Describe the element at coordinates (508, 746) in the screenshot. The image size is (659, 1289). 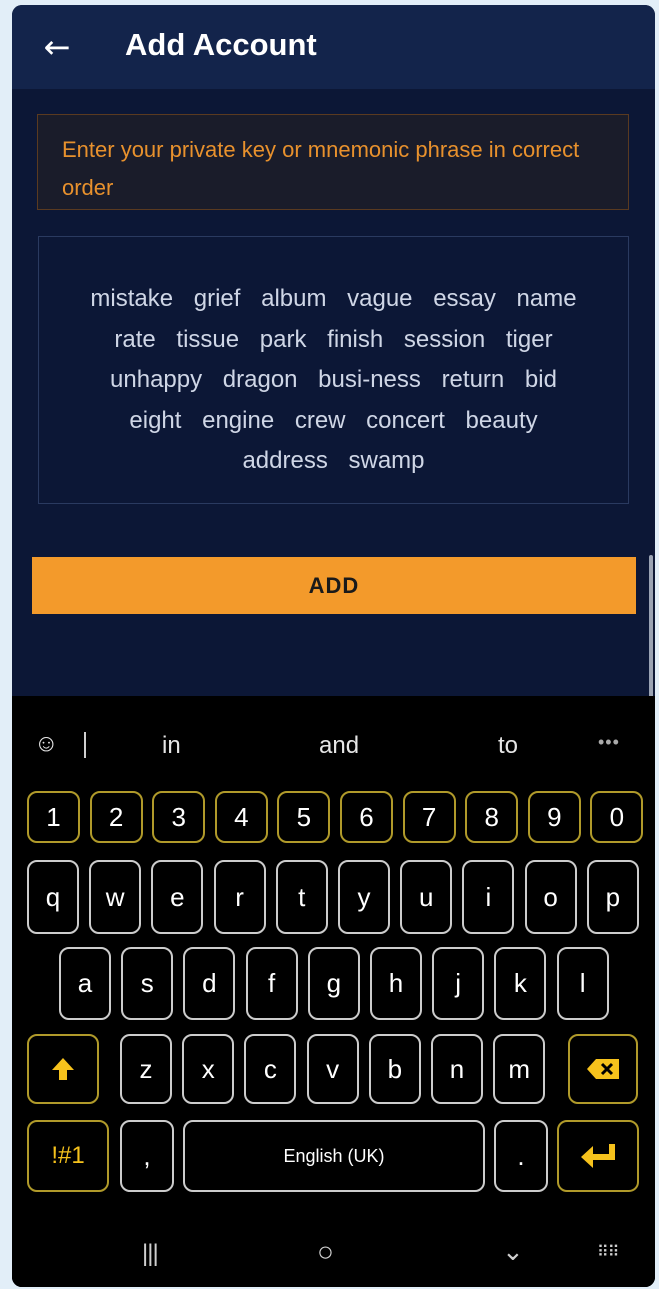
I see `suggestion-to: to` at that location.